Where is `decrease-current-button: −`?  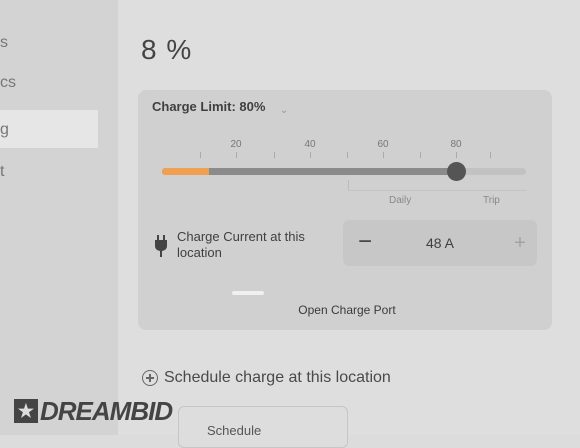
decrease-current-button: − is located at coordinates (365, 243).